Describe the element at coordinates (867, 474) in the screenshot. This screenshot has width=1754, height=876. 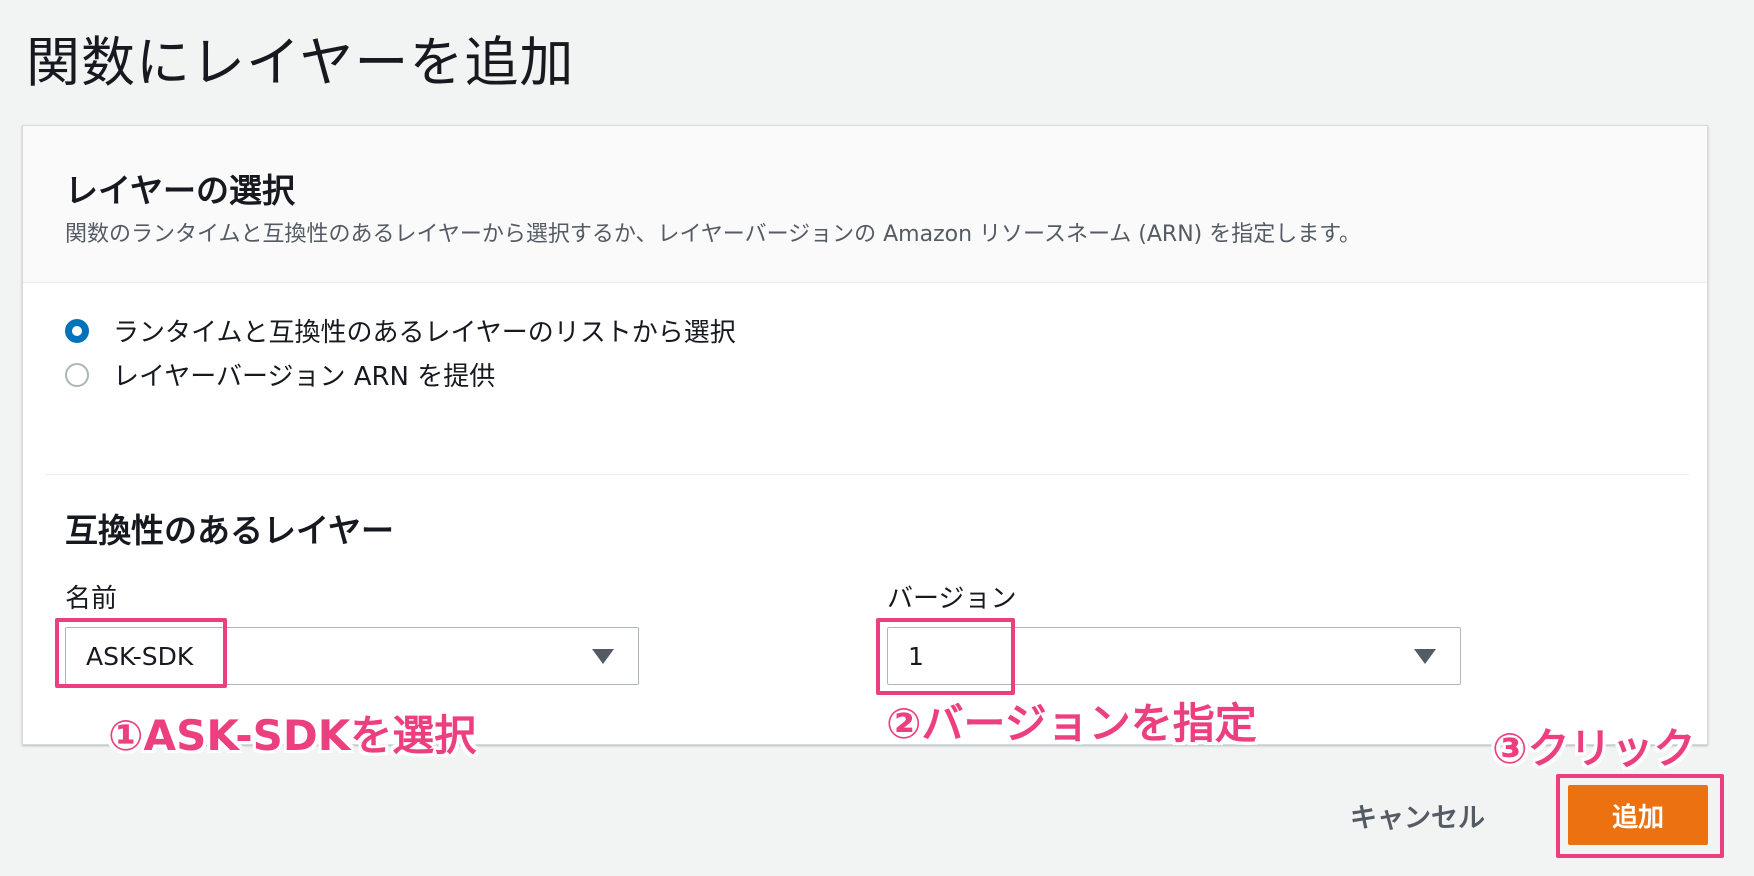
I see `section-divider` at that location.